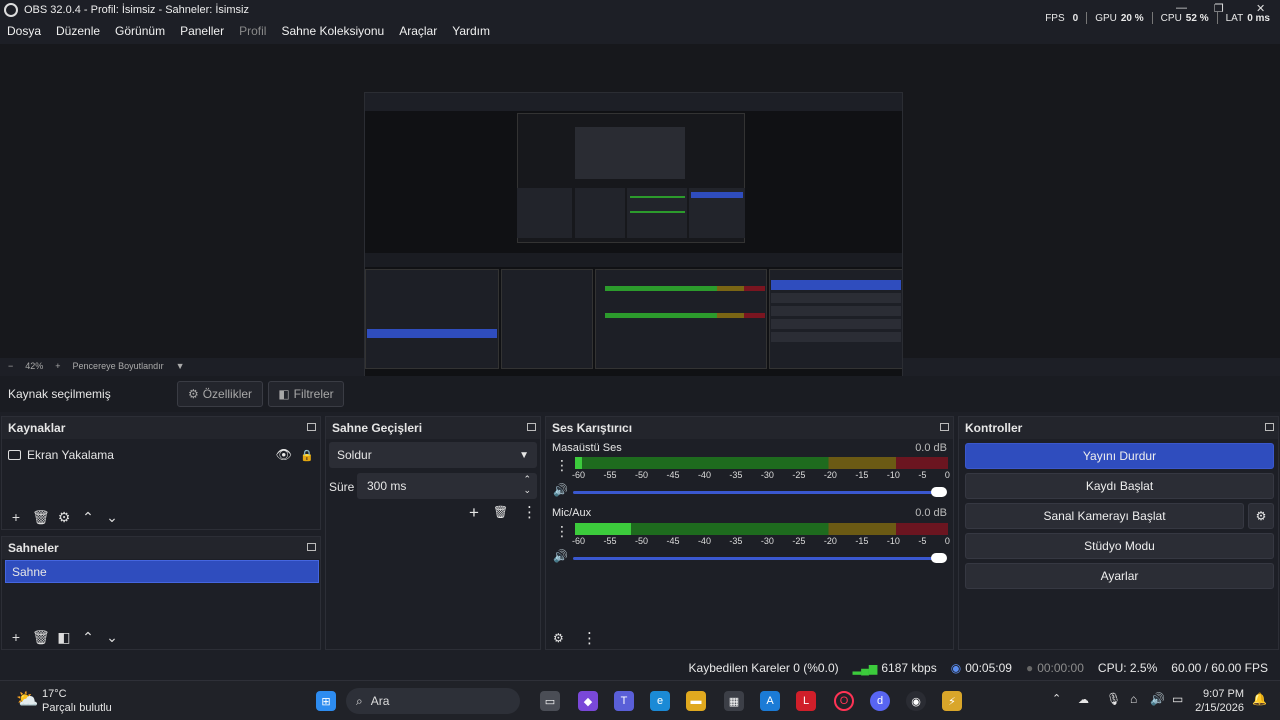  What do you see at coordinates (70, 455) in the screenshot?
I see `source-item-label: Ekran Yakalama` at bounding box center [70, 455].